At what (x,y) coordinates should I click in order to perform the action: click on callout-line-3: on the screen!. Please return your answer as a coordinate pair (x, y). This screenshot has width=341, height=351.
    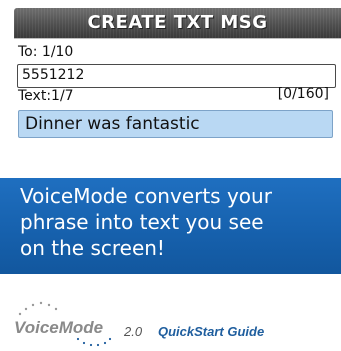
    Looking at the image, I should click on (92, 248).